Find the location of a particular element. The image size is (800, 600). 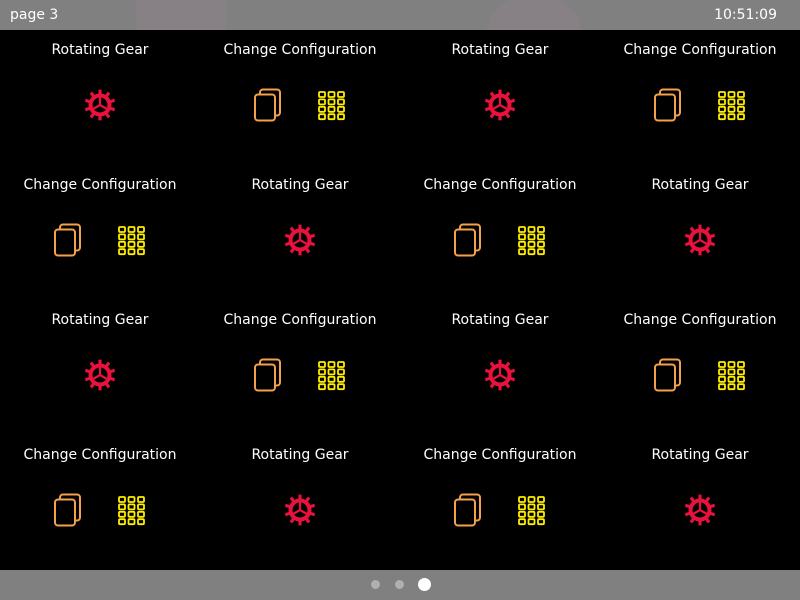

status-bar: page 3 10:51:09 is located at coordinates (400, 15).